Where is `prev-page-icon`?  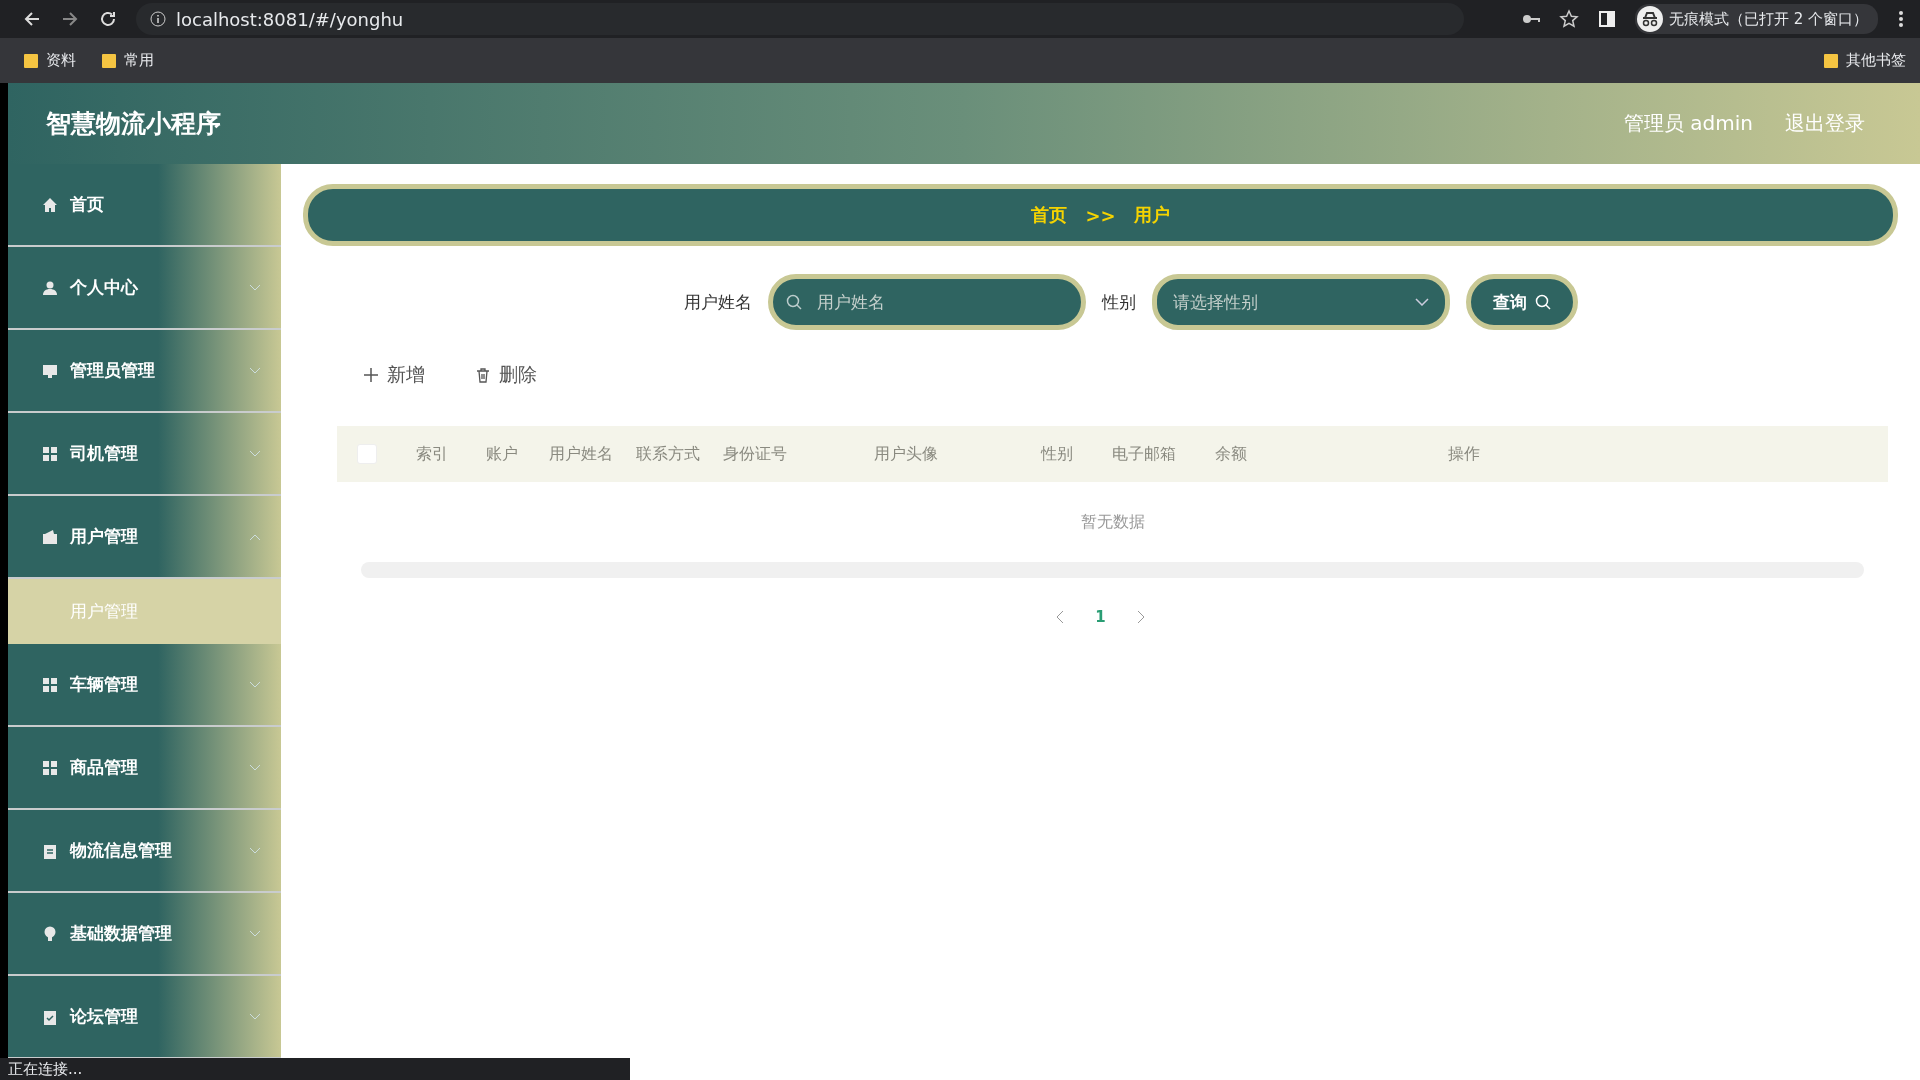 prev-page-icon is located at coordinates (1060, 617).